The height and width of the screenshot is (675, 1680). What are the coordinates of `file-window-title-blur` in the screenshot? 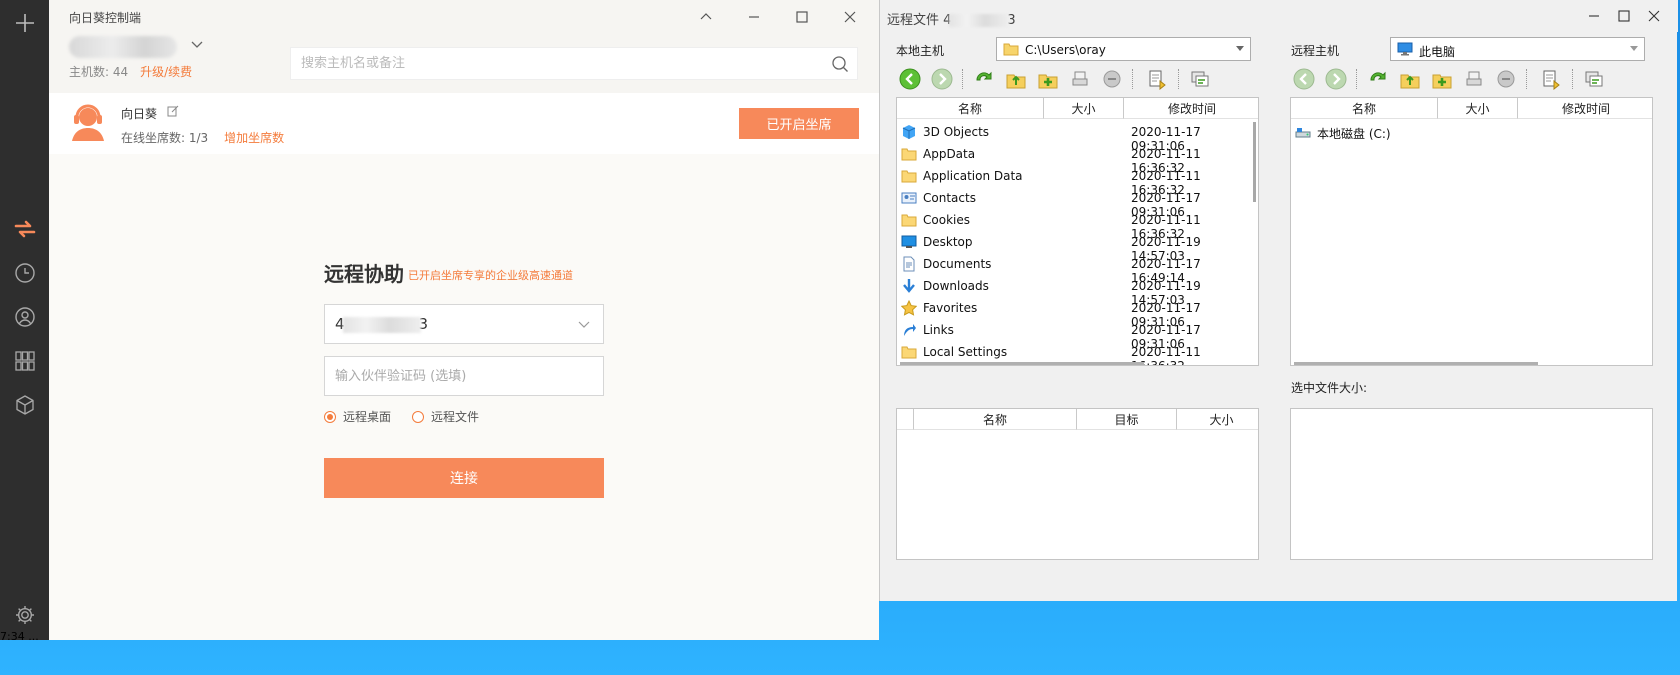 It's located at (979, 20).